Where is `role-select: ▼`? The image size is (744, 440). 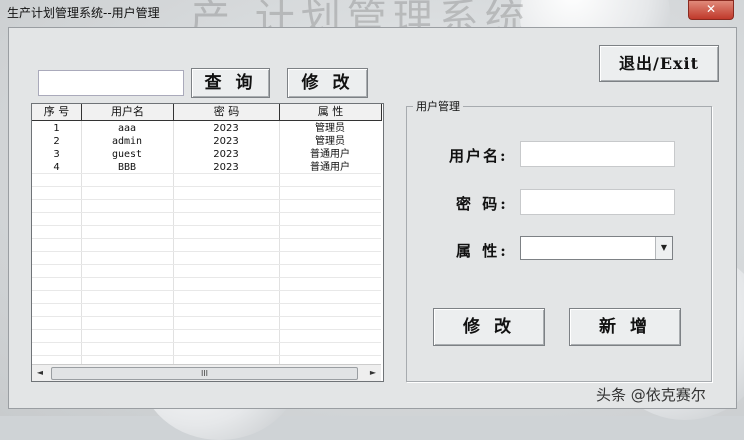
role-select: ▼ is located at coordinates (596, 248).